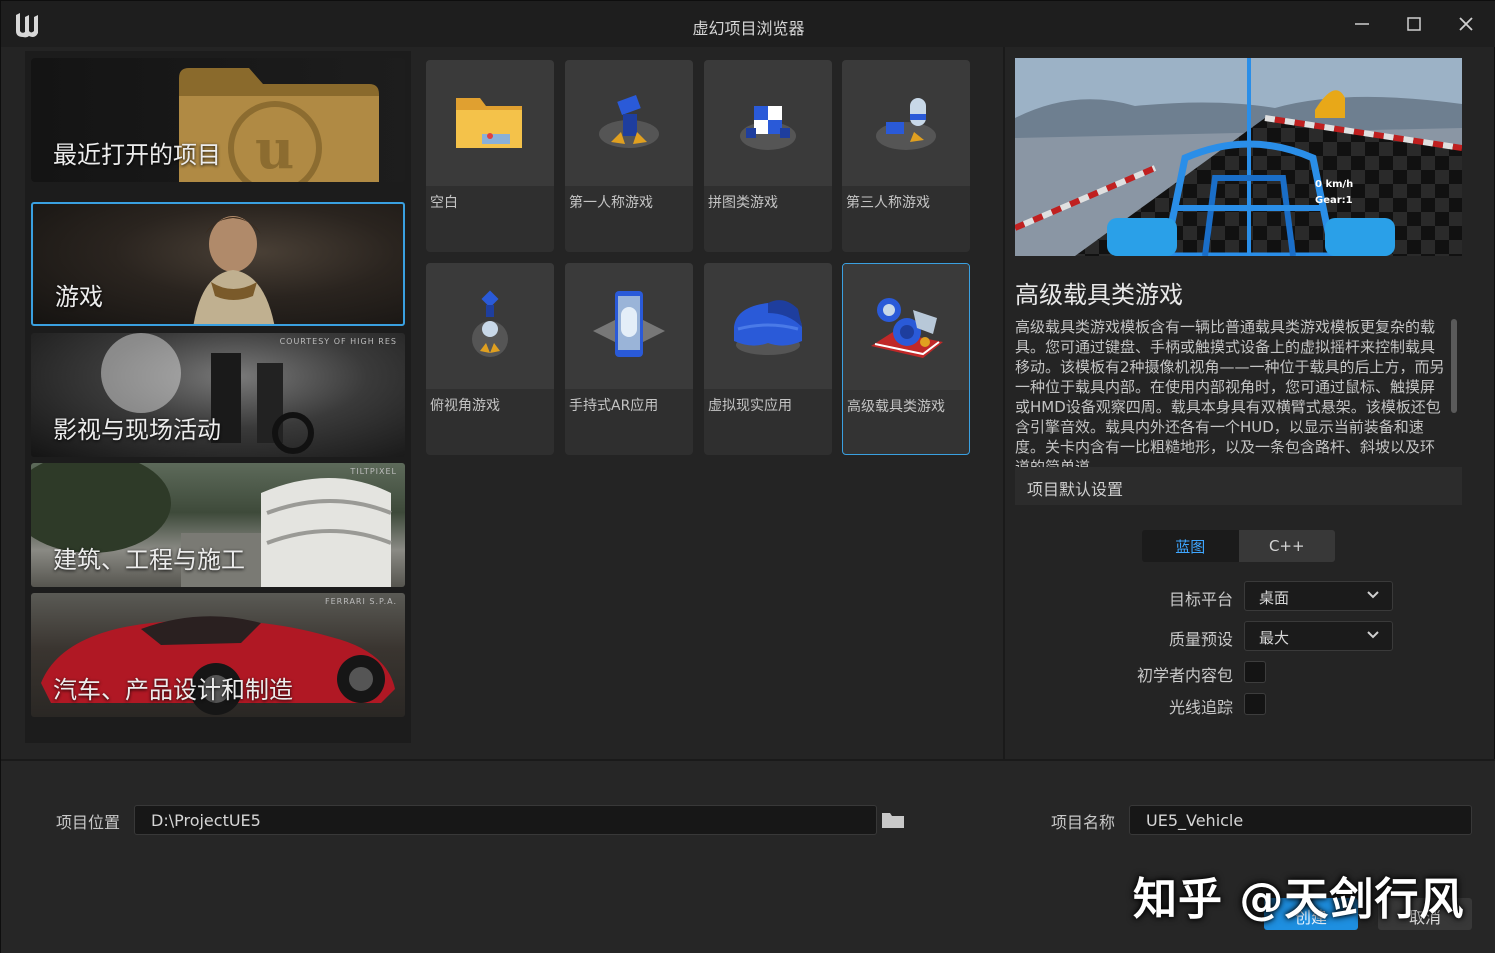 Image resolution: width=1495 pixels, height=953 pixels. I want to click on template-vehicle-advanced: 高级载具类游戏, so click(906, 359).